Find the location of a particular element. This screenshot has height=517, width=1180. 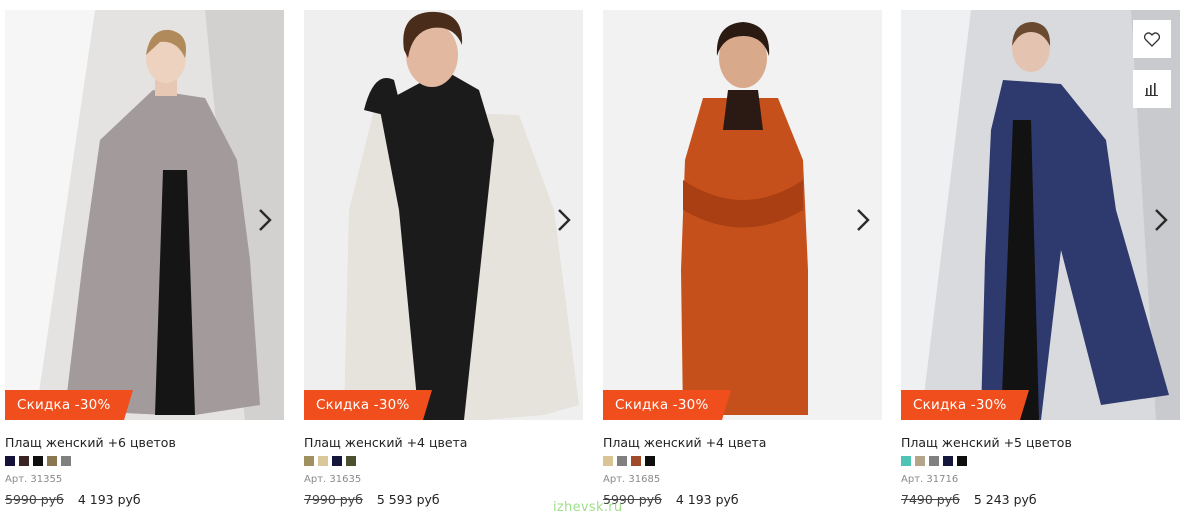

favorite-button is located at coordinates (1152, 39).